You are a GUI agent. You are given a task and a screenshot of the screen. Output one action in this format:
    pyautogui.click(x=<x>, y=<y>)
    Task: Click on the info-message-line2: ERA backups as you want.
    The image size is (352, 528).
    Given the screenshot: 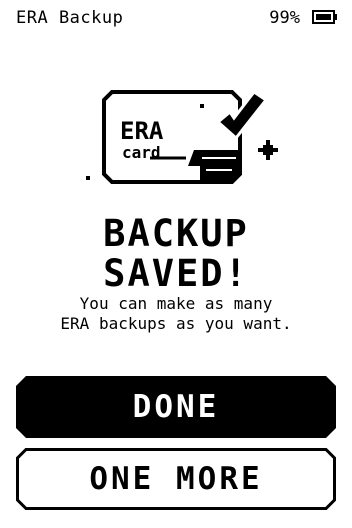 What is the action you would take?
    pyautogui.click(x=176, y=323)
    